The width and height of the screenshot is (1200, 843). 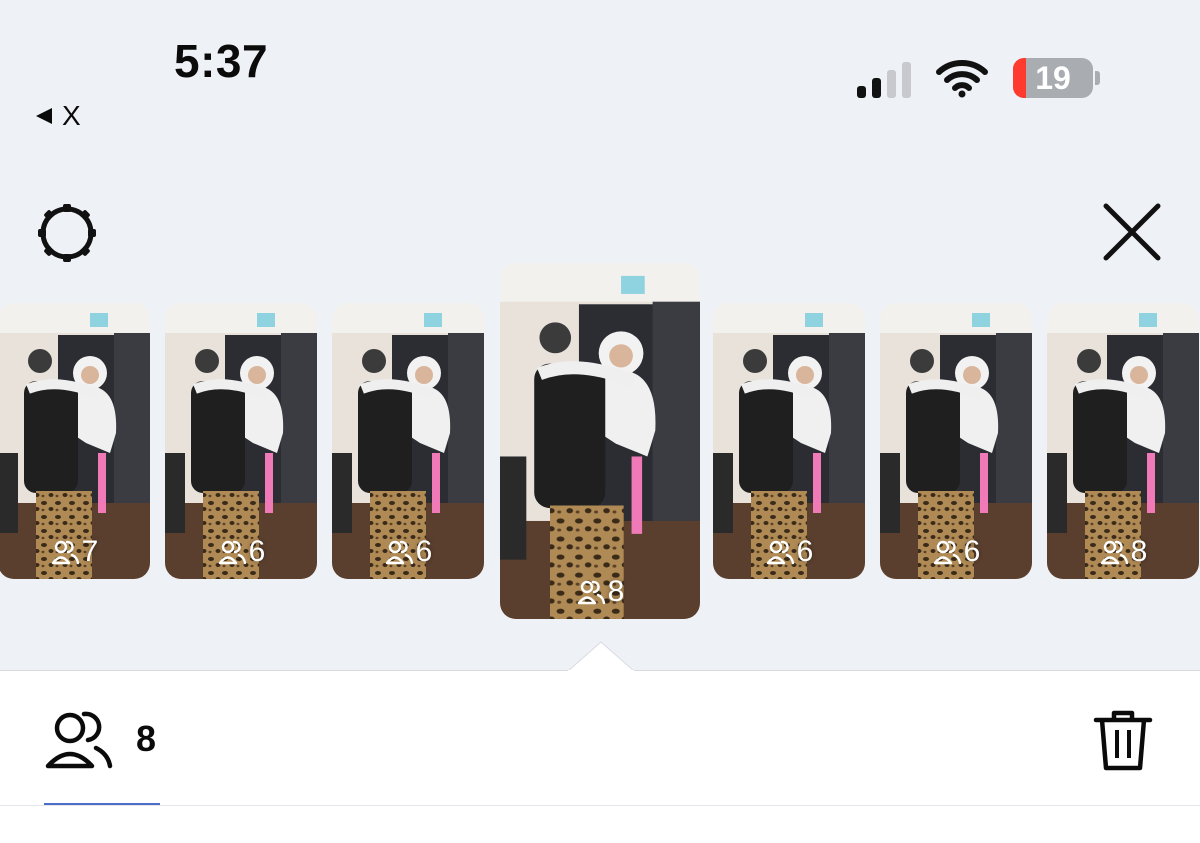 I want to click on status-indicators: 19, so click(x=978, y=78).